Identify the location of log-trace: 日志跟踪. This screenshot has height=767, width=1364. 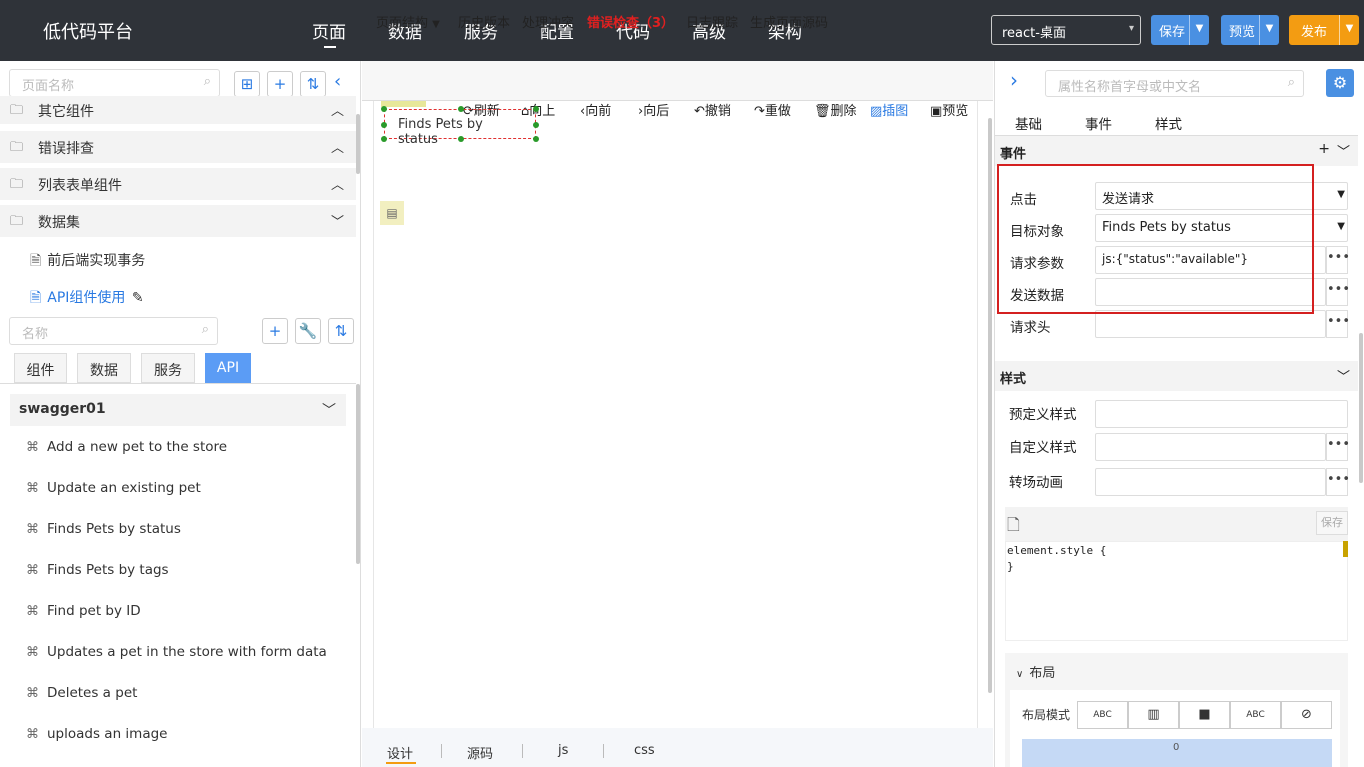
(712, 21).